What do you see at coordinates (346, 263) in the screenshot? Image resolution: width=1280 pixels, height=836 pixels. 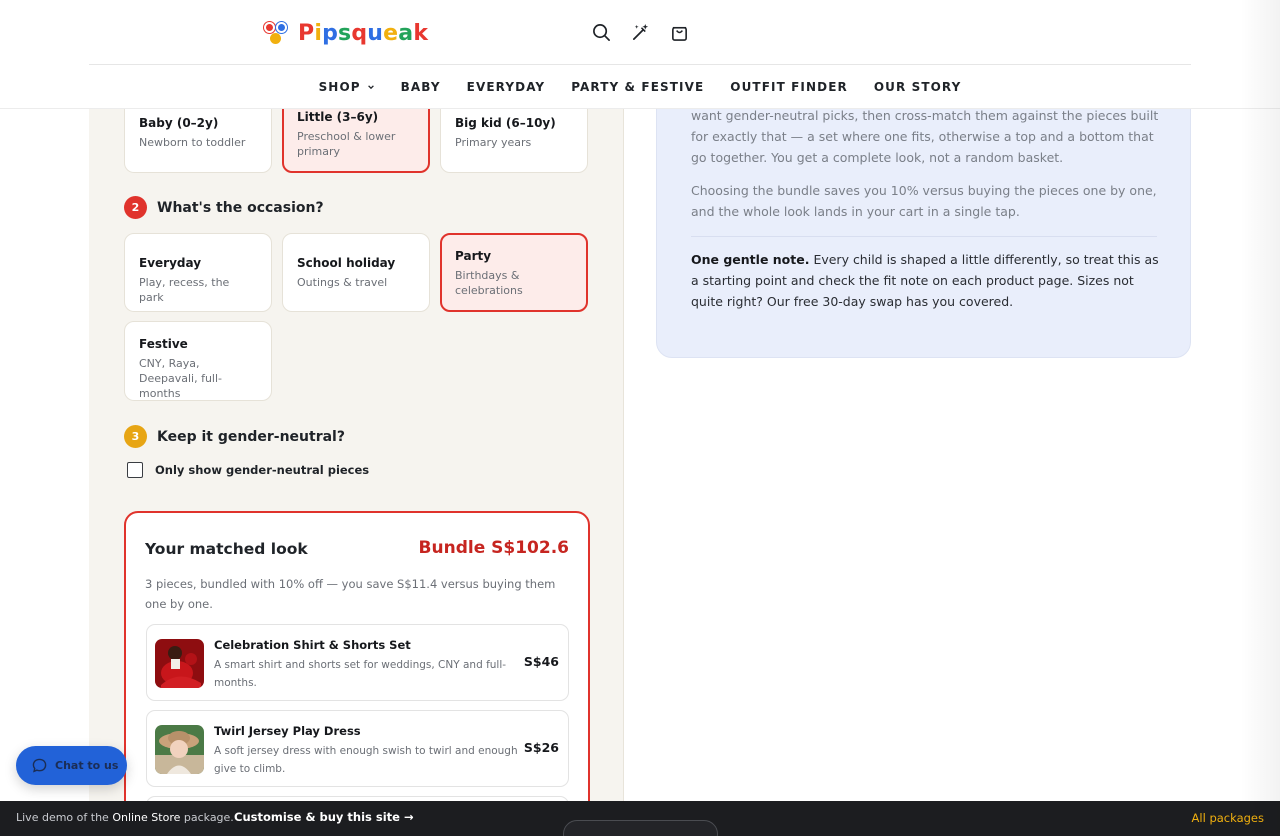 I see `card-title: School holiday` at bounding box center [346, 263].